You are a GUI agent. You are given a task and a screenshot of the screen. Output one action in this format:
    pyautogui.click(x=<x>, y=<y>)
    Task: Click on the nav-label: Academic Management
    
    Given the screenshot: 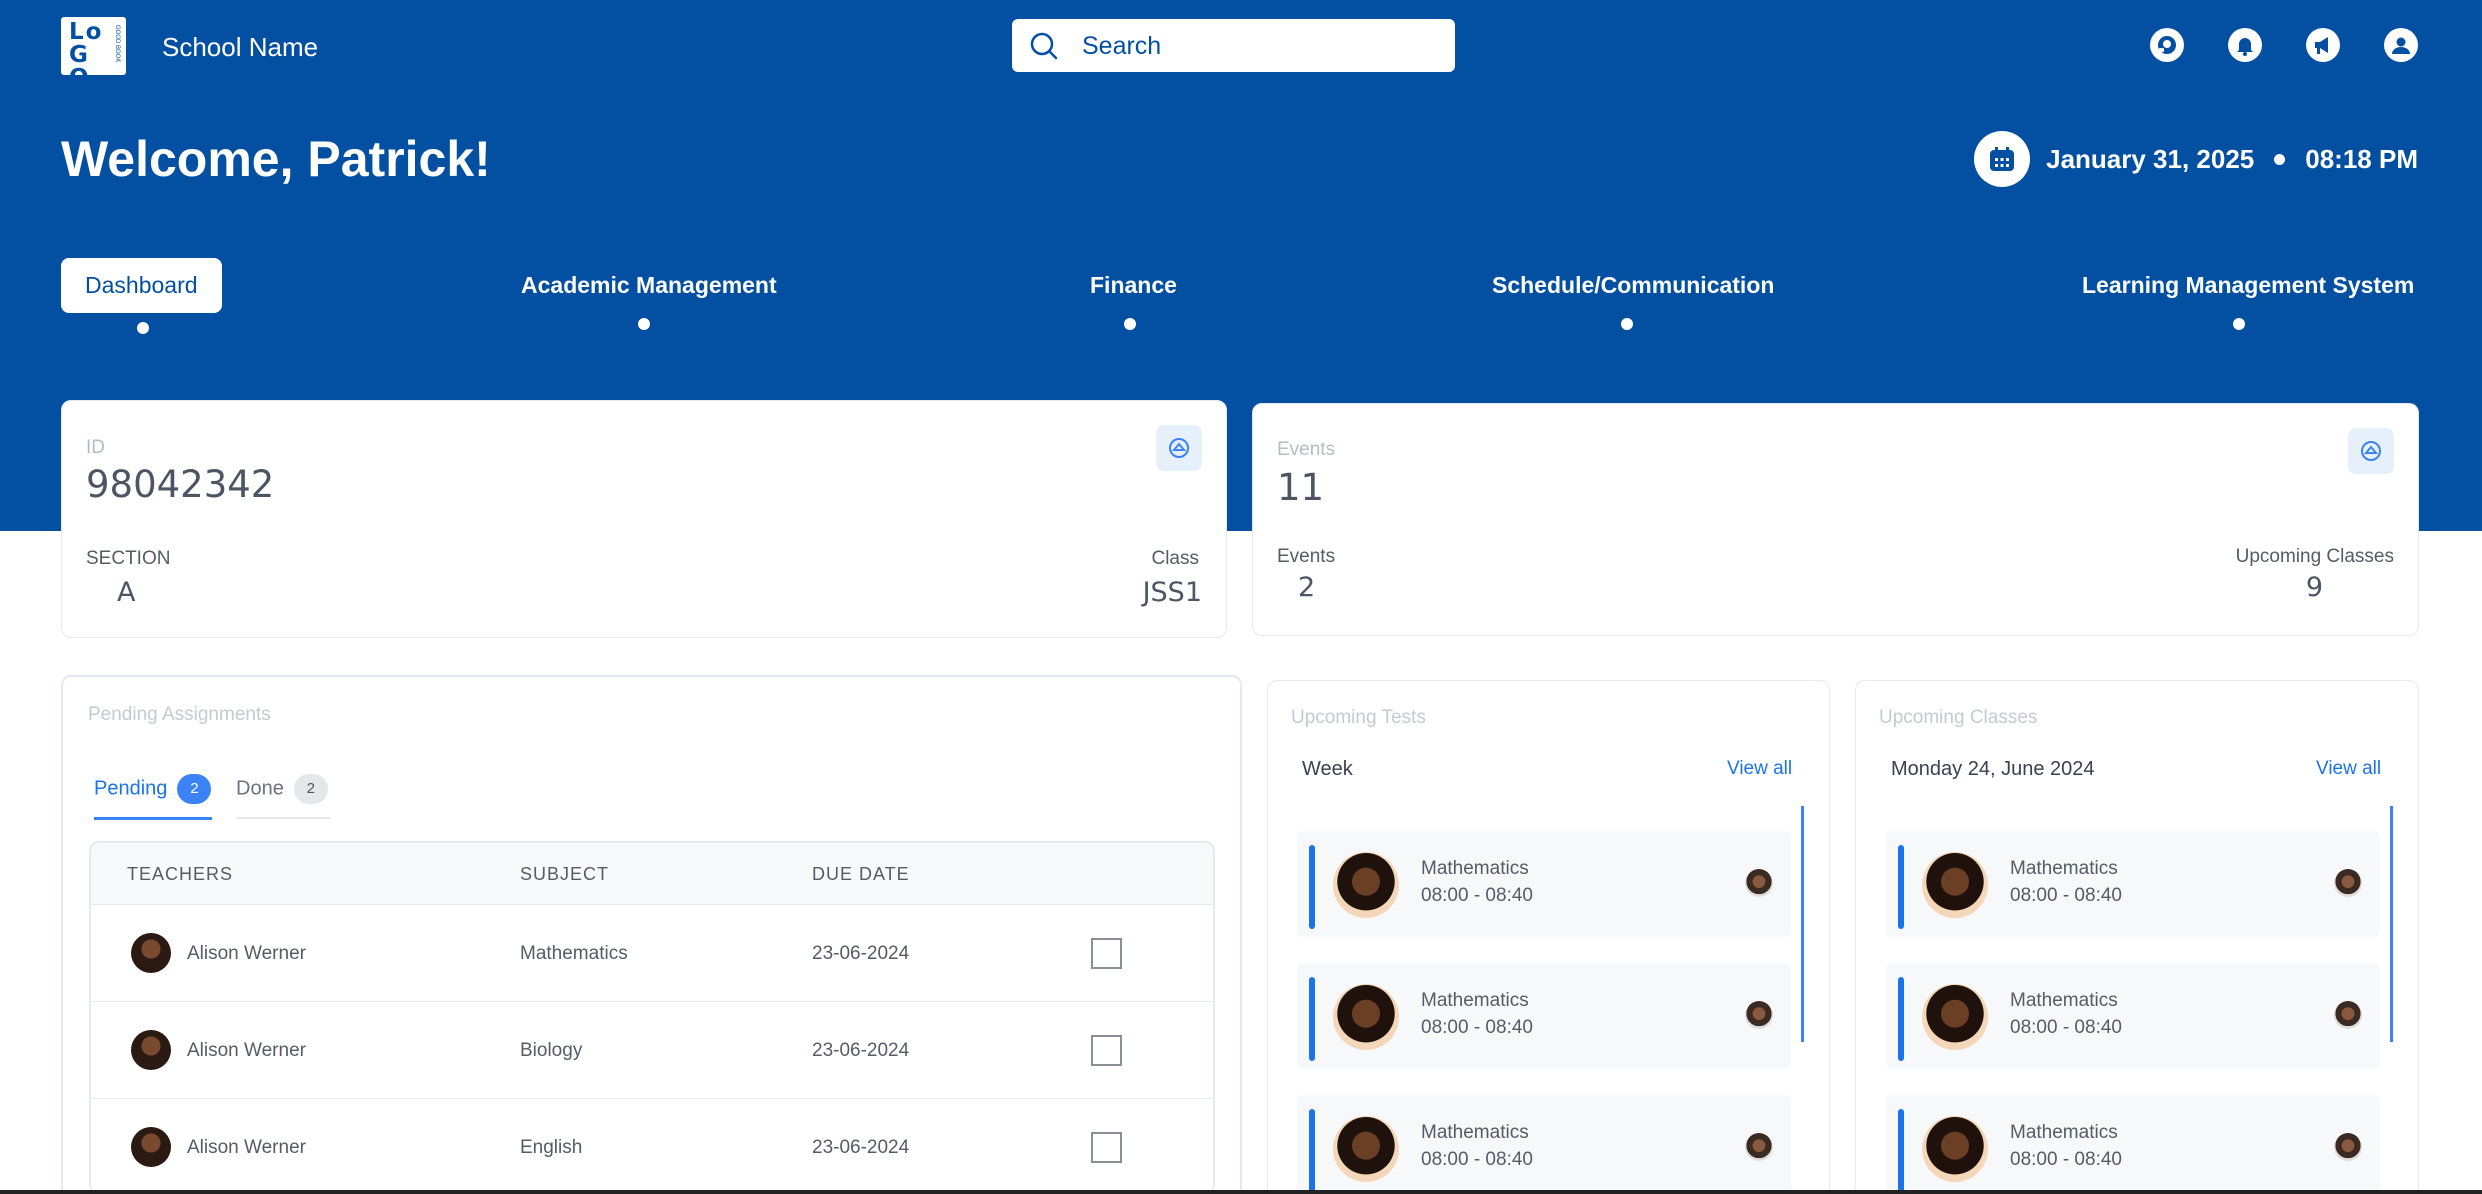 What is the action you would take?
    pyautogui.click(x=649, y=285)
    